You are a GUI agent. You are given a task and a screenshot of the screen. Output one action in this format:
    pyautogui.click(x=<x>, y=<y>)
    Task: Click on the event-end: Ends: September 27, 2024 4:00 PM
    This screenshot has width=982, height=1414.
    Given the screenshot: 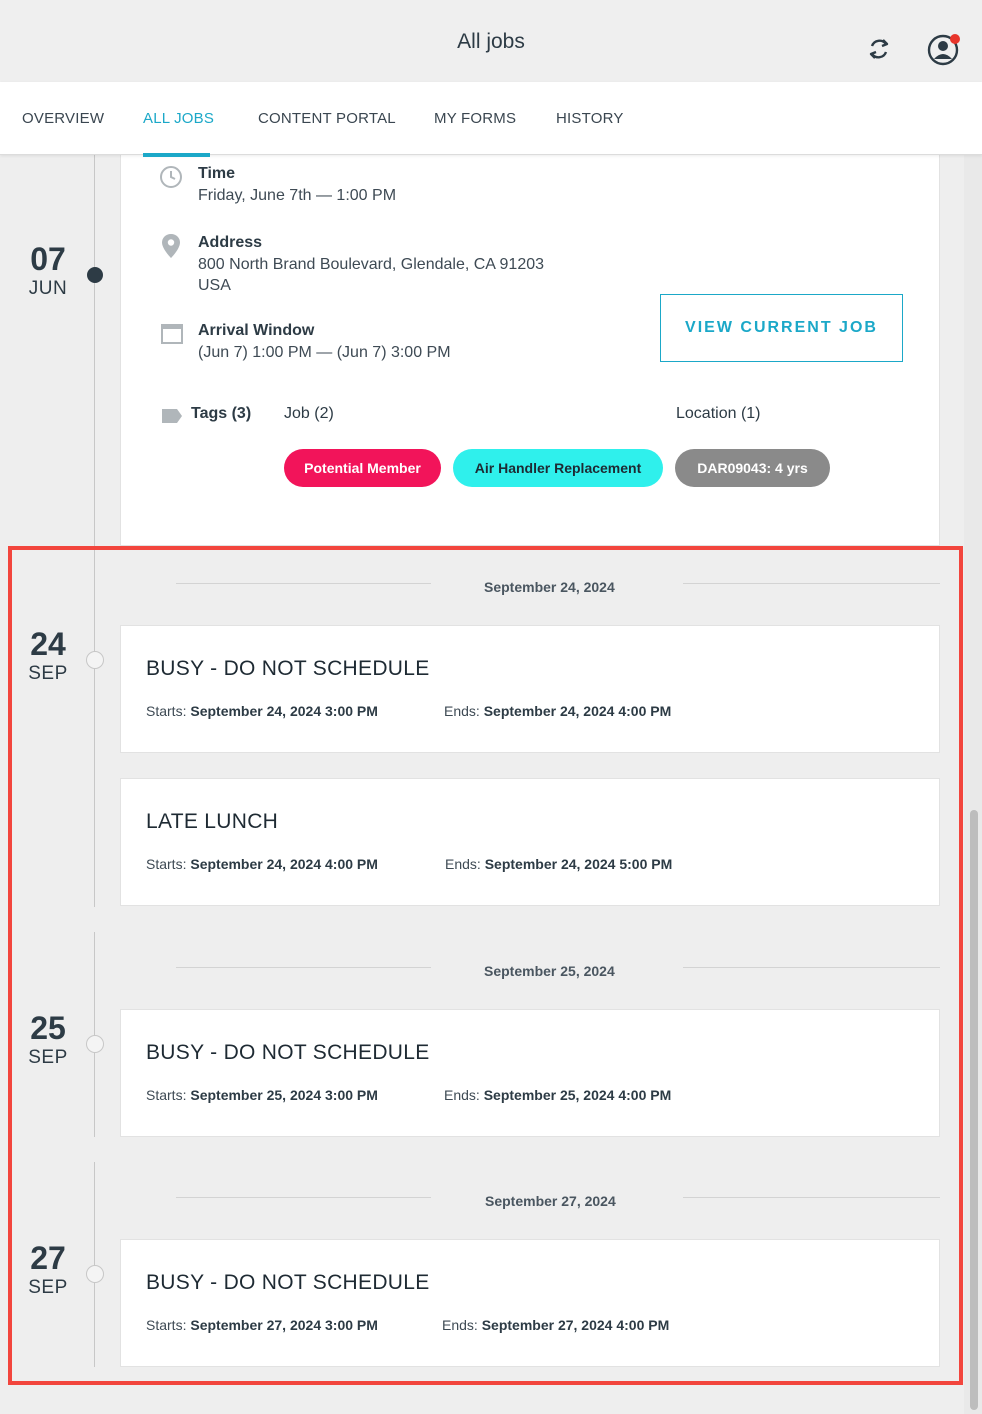 What is the action you would take?
    pyautogui.click(x=556, y=1325)
    